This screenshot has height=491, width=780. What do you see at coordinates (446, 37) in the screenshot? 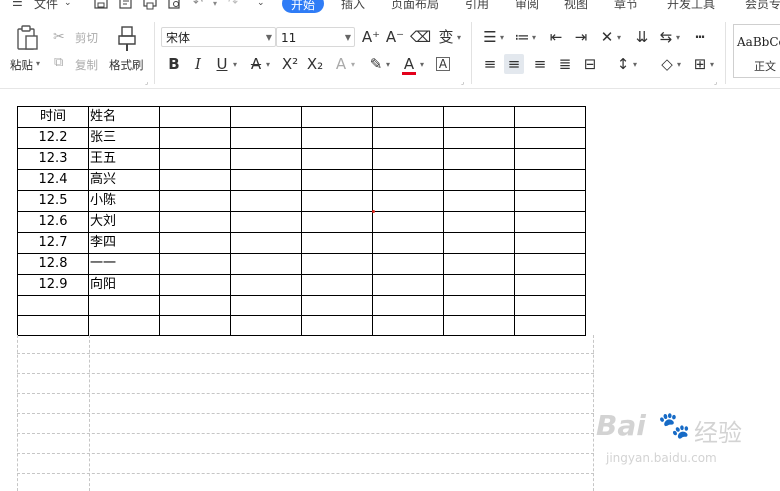
I see `phonetic-guide-icon: 变` at bounding box center [446, 37].